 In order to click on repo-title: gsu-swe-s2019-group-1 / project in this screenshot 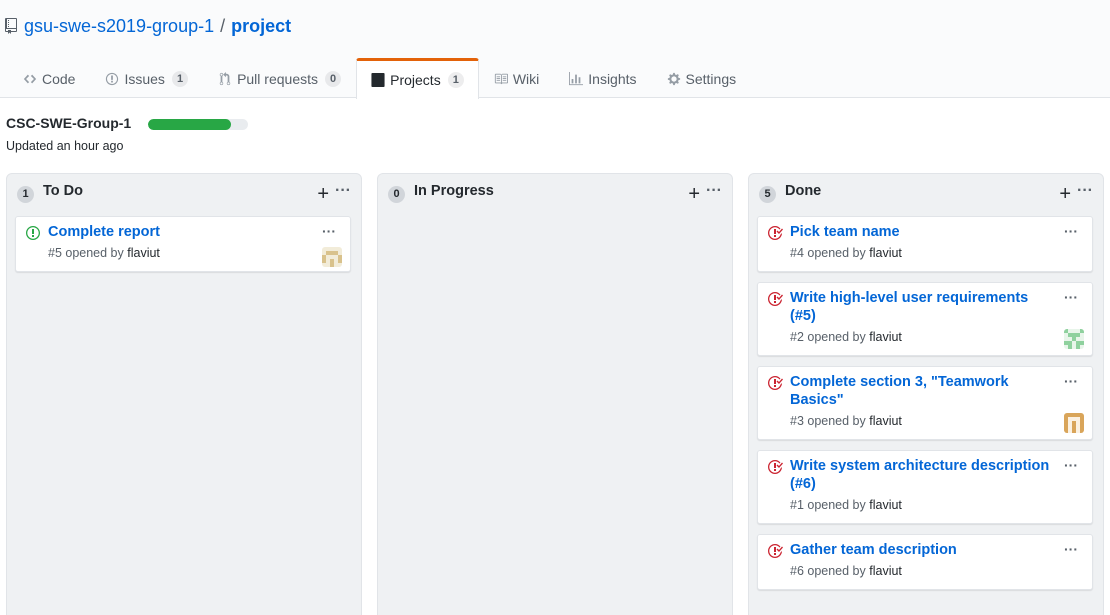, I will do `click(147, 26)`.